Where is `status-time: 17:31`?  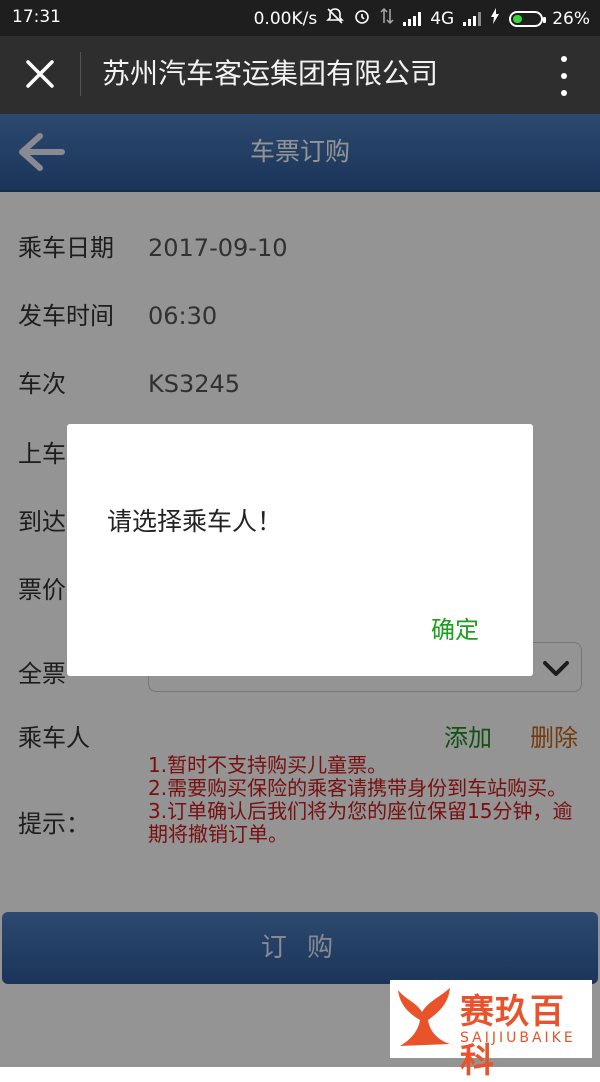 status-time: 17:31 is located at coordinates (36, 17).